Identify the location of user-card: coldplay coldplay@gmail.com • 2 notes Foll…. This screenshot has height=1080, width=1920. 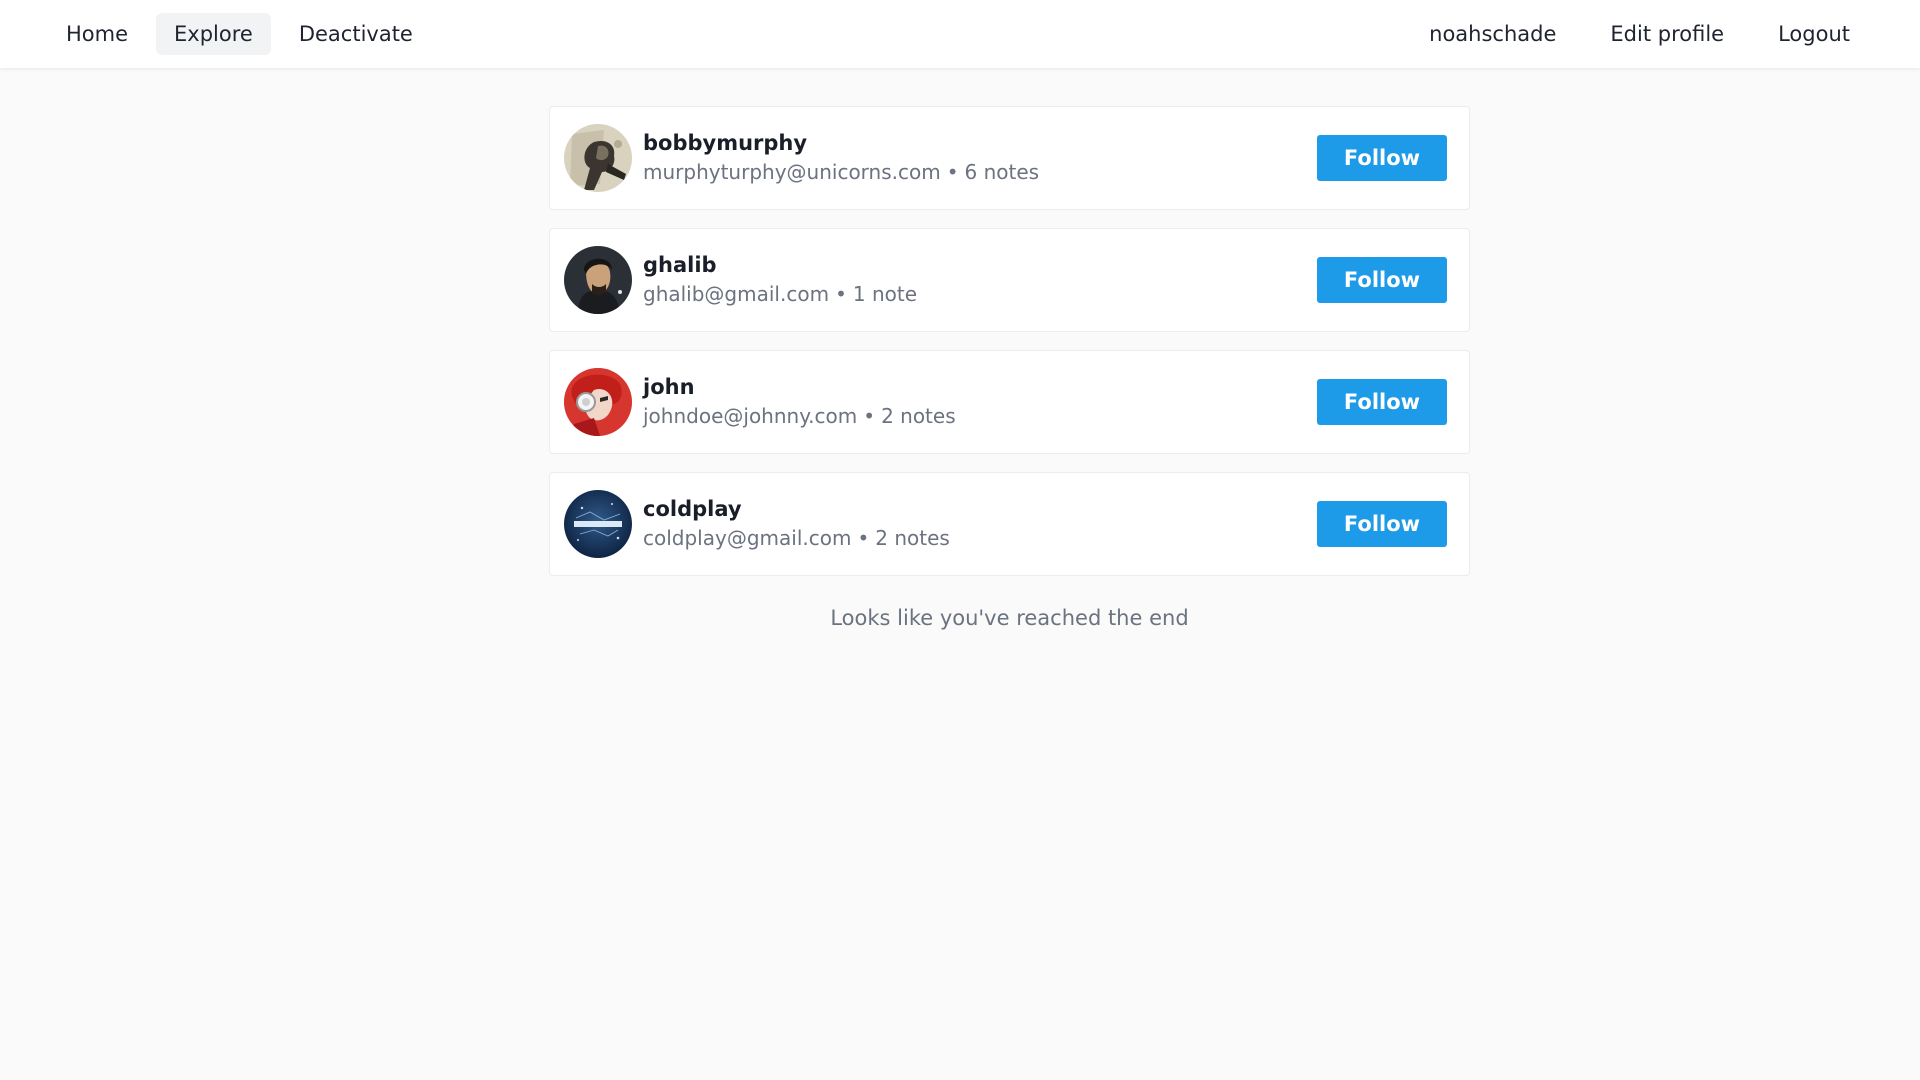
(1009, 524).